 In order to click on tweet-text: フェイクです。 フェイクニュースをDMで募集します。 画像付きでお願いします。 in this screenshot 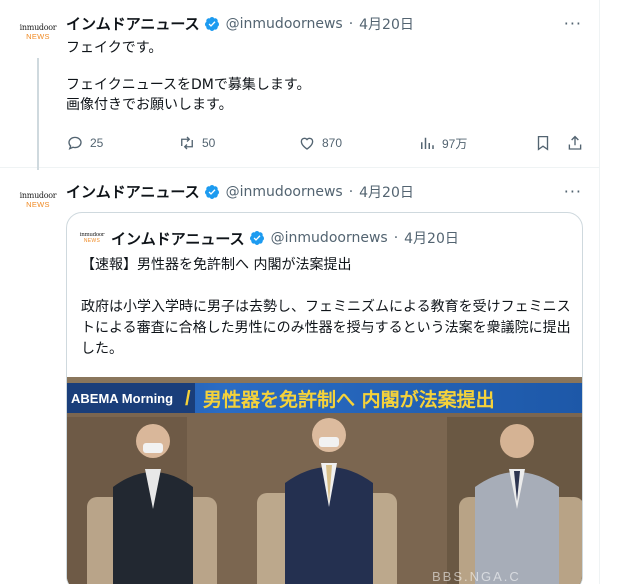, I will do `click(188, 76)`.